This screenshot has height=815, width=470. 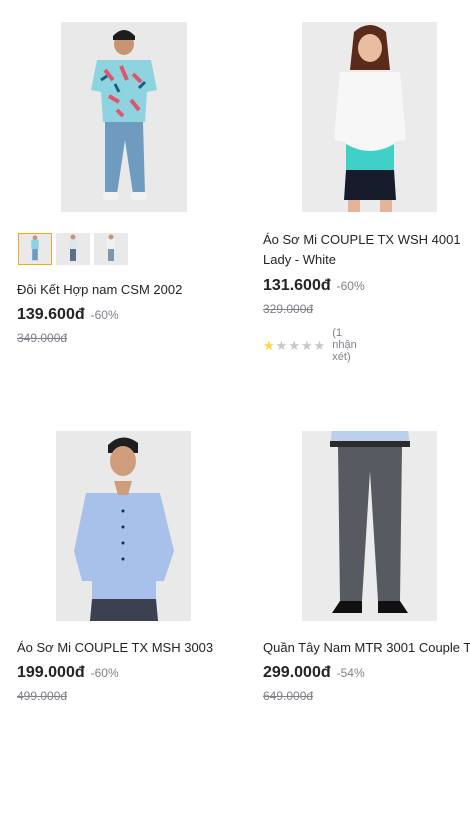 I want to click on product-name: Đôi Kết Hợp nam CSM 2002, so click(x=127, y=290).